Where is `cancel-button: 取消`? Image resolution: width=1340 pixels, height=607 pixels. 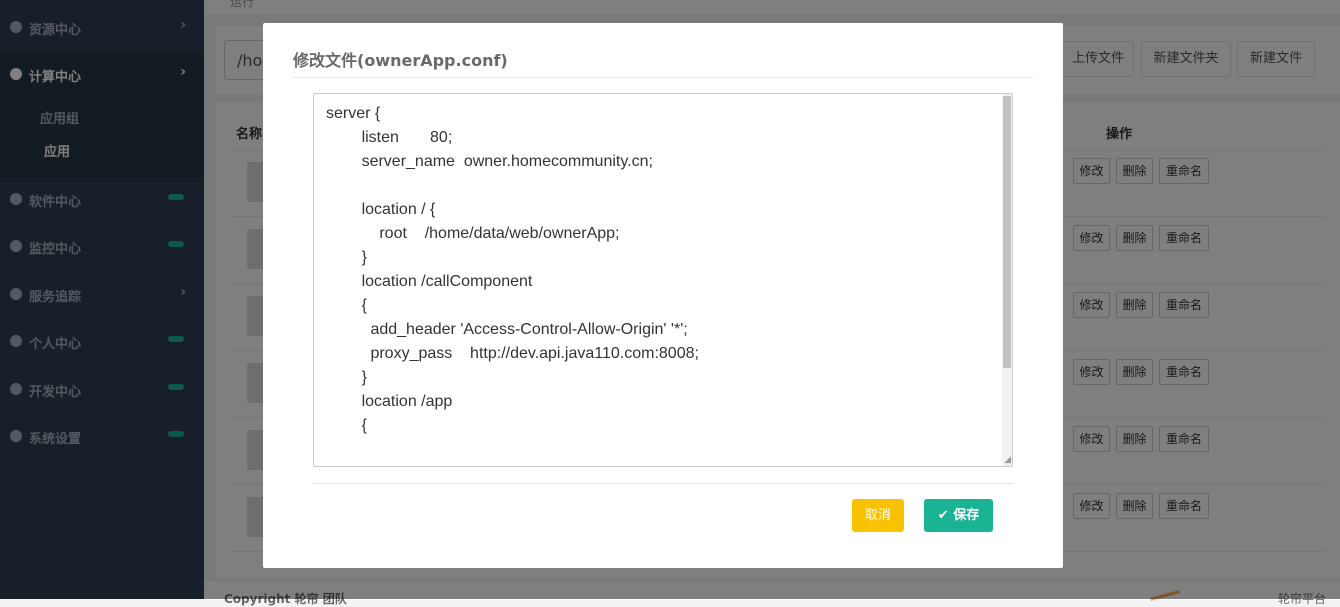 cancel-button: 取消 is located at coordinates (878, 515).